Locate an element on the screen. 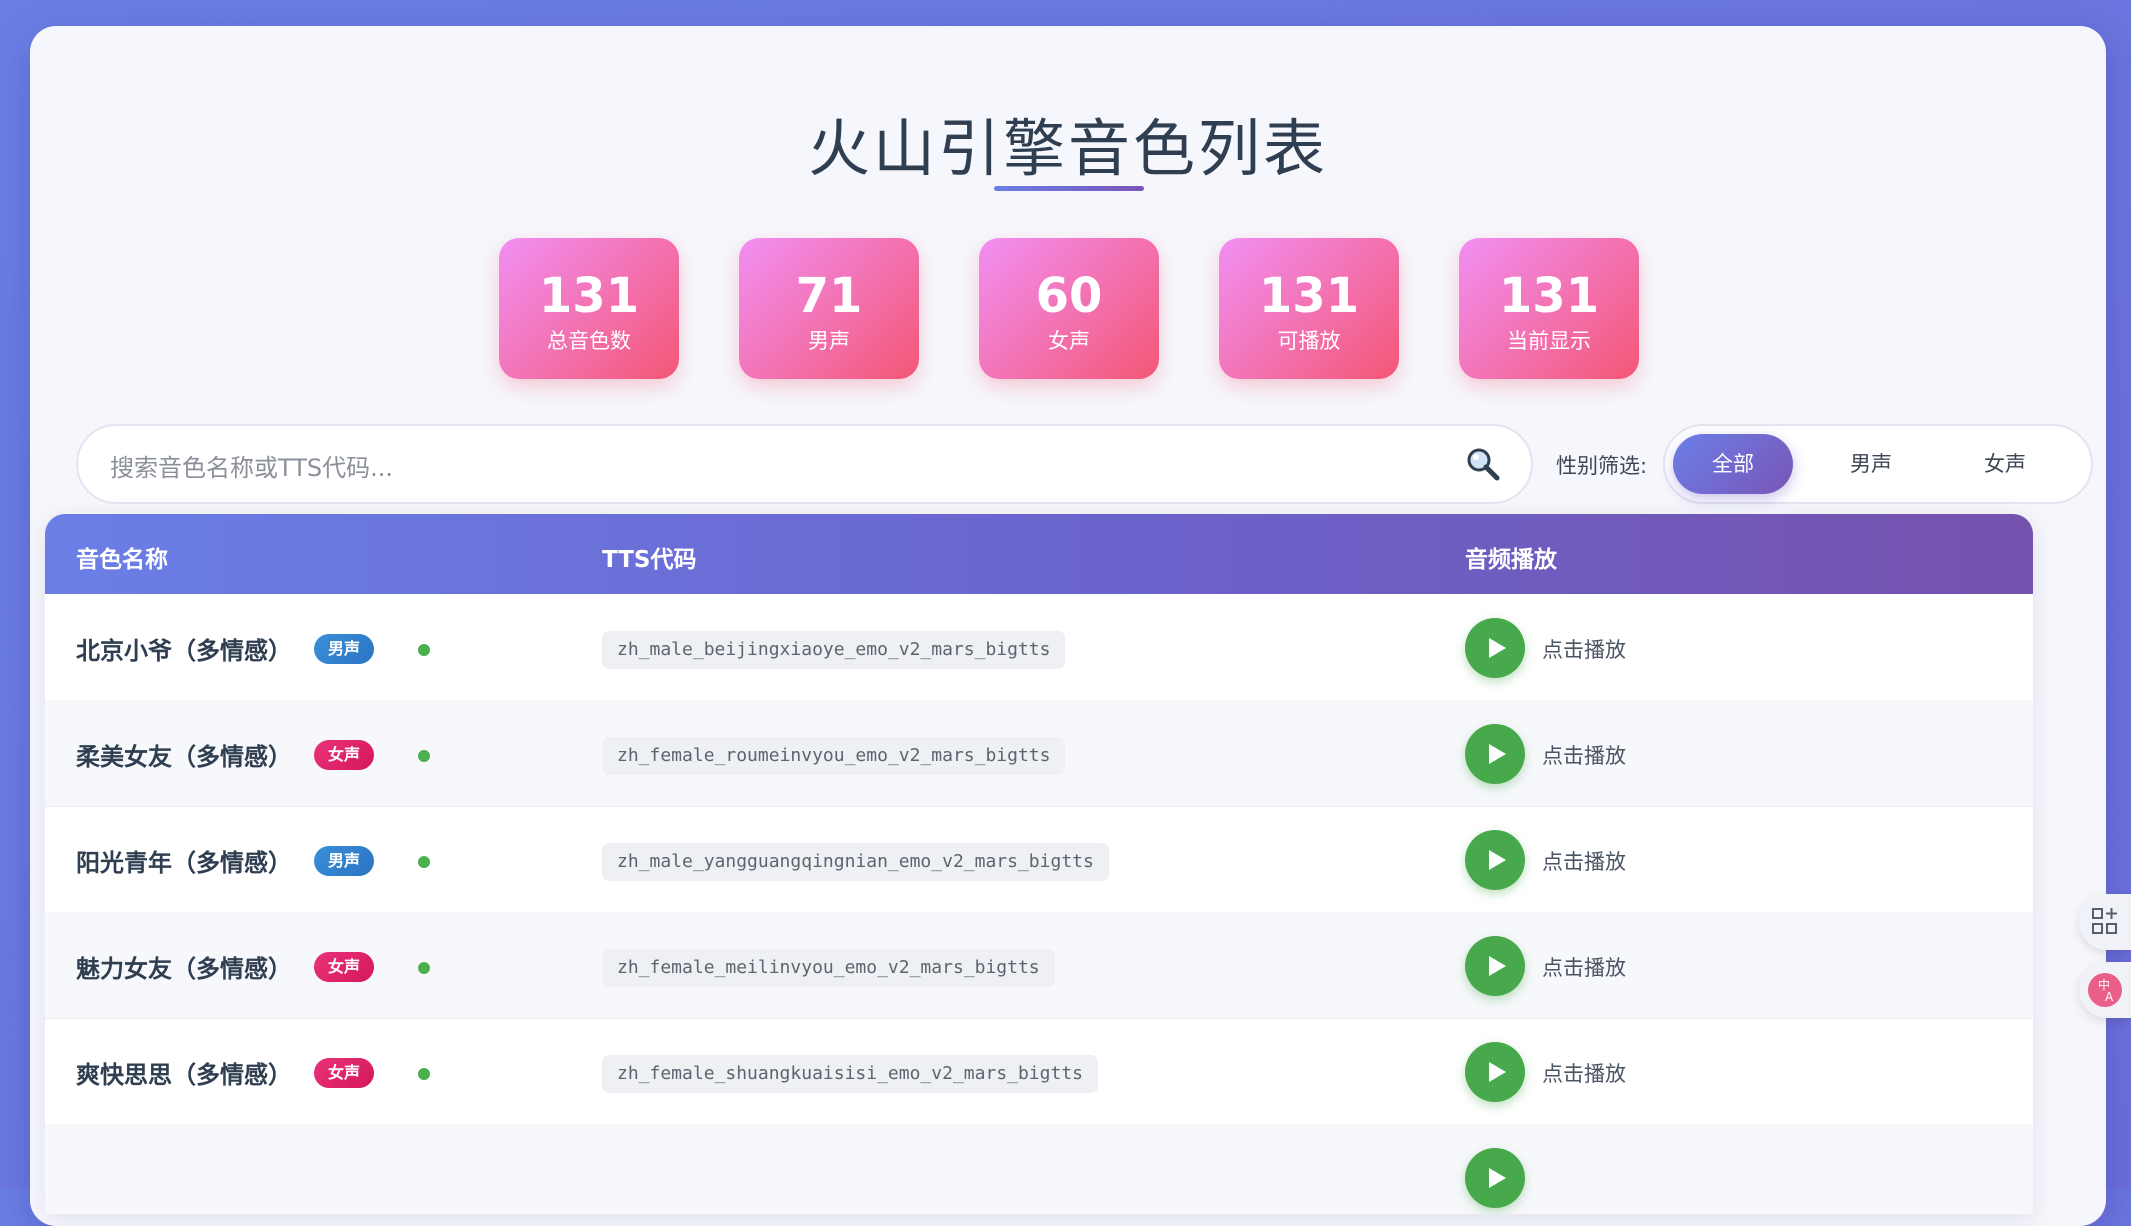 Image resolution: width=2131 pixels, height=1226 pixels. voice-name: 柔美女友（多情感） is located at coordinates (184, 757).